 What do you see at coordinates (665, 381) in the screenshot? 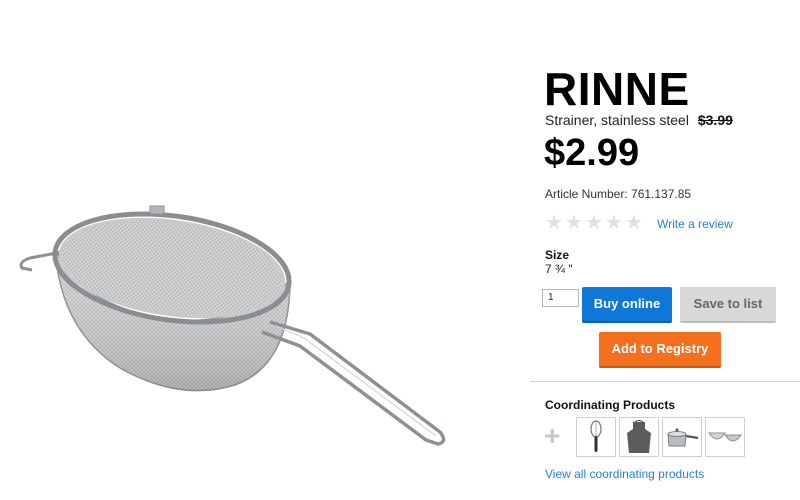
I see `section-divider` at bounding box center [665, 381].